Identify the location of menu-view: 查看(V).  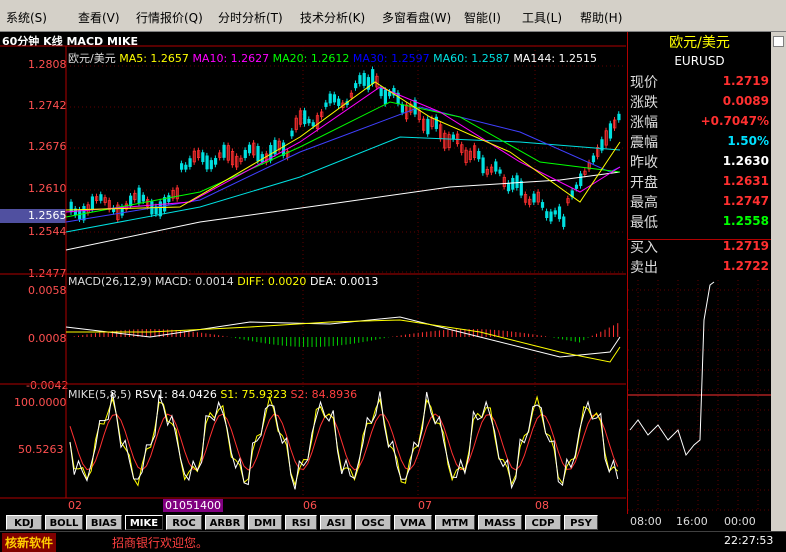
(99, 17).